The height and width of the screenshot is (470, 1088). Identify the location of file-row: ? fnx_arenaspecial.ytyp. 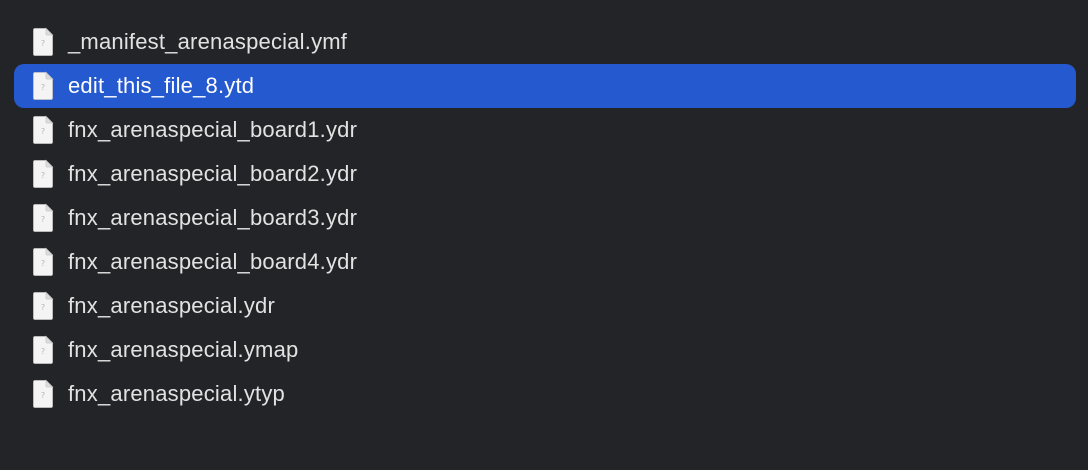
(545, 394).